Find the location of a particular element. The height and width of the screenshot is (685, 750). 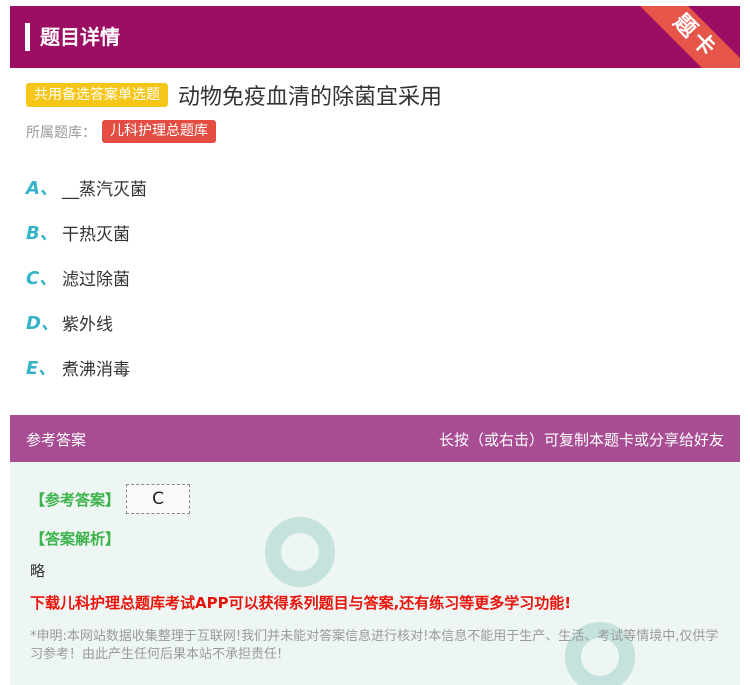

reference-answer-value: C is located at coordinates (158, 499).